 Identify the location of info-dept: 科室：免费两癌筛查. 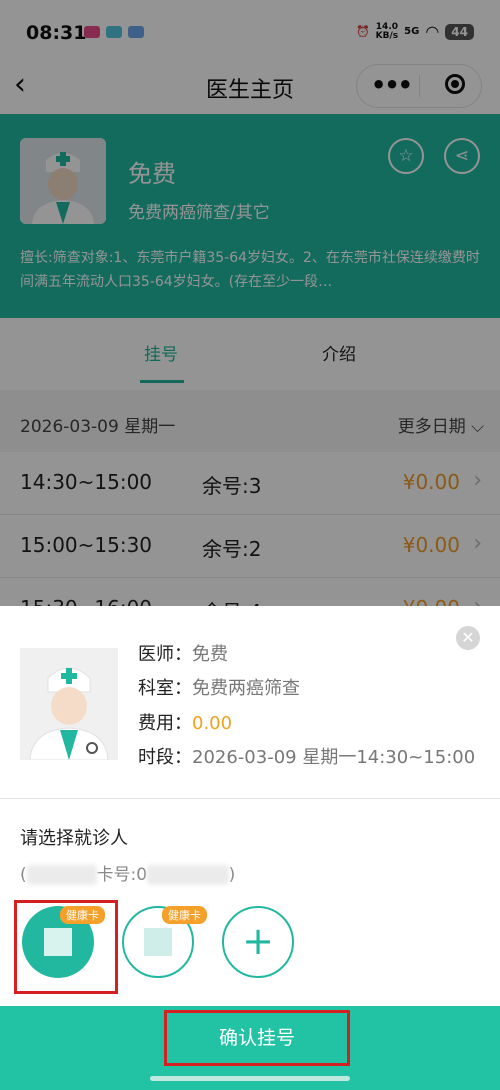
(219, 687).